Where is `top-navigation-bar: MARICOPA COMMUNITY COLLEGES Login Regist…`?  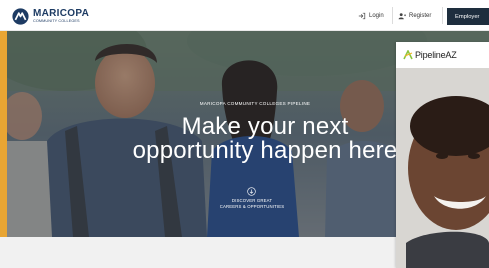
top-navigation-bar: MARICOPA COMMUNITY COLLEGES Login Regist… is located at coordinates (244, 15).